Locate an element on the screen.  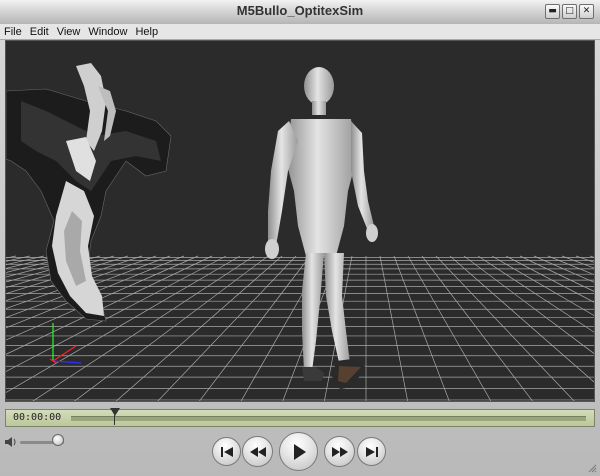
playhead-marker is located at coordinates (115, 412).